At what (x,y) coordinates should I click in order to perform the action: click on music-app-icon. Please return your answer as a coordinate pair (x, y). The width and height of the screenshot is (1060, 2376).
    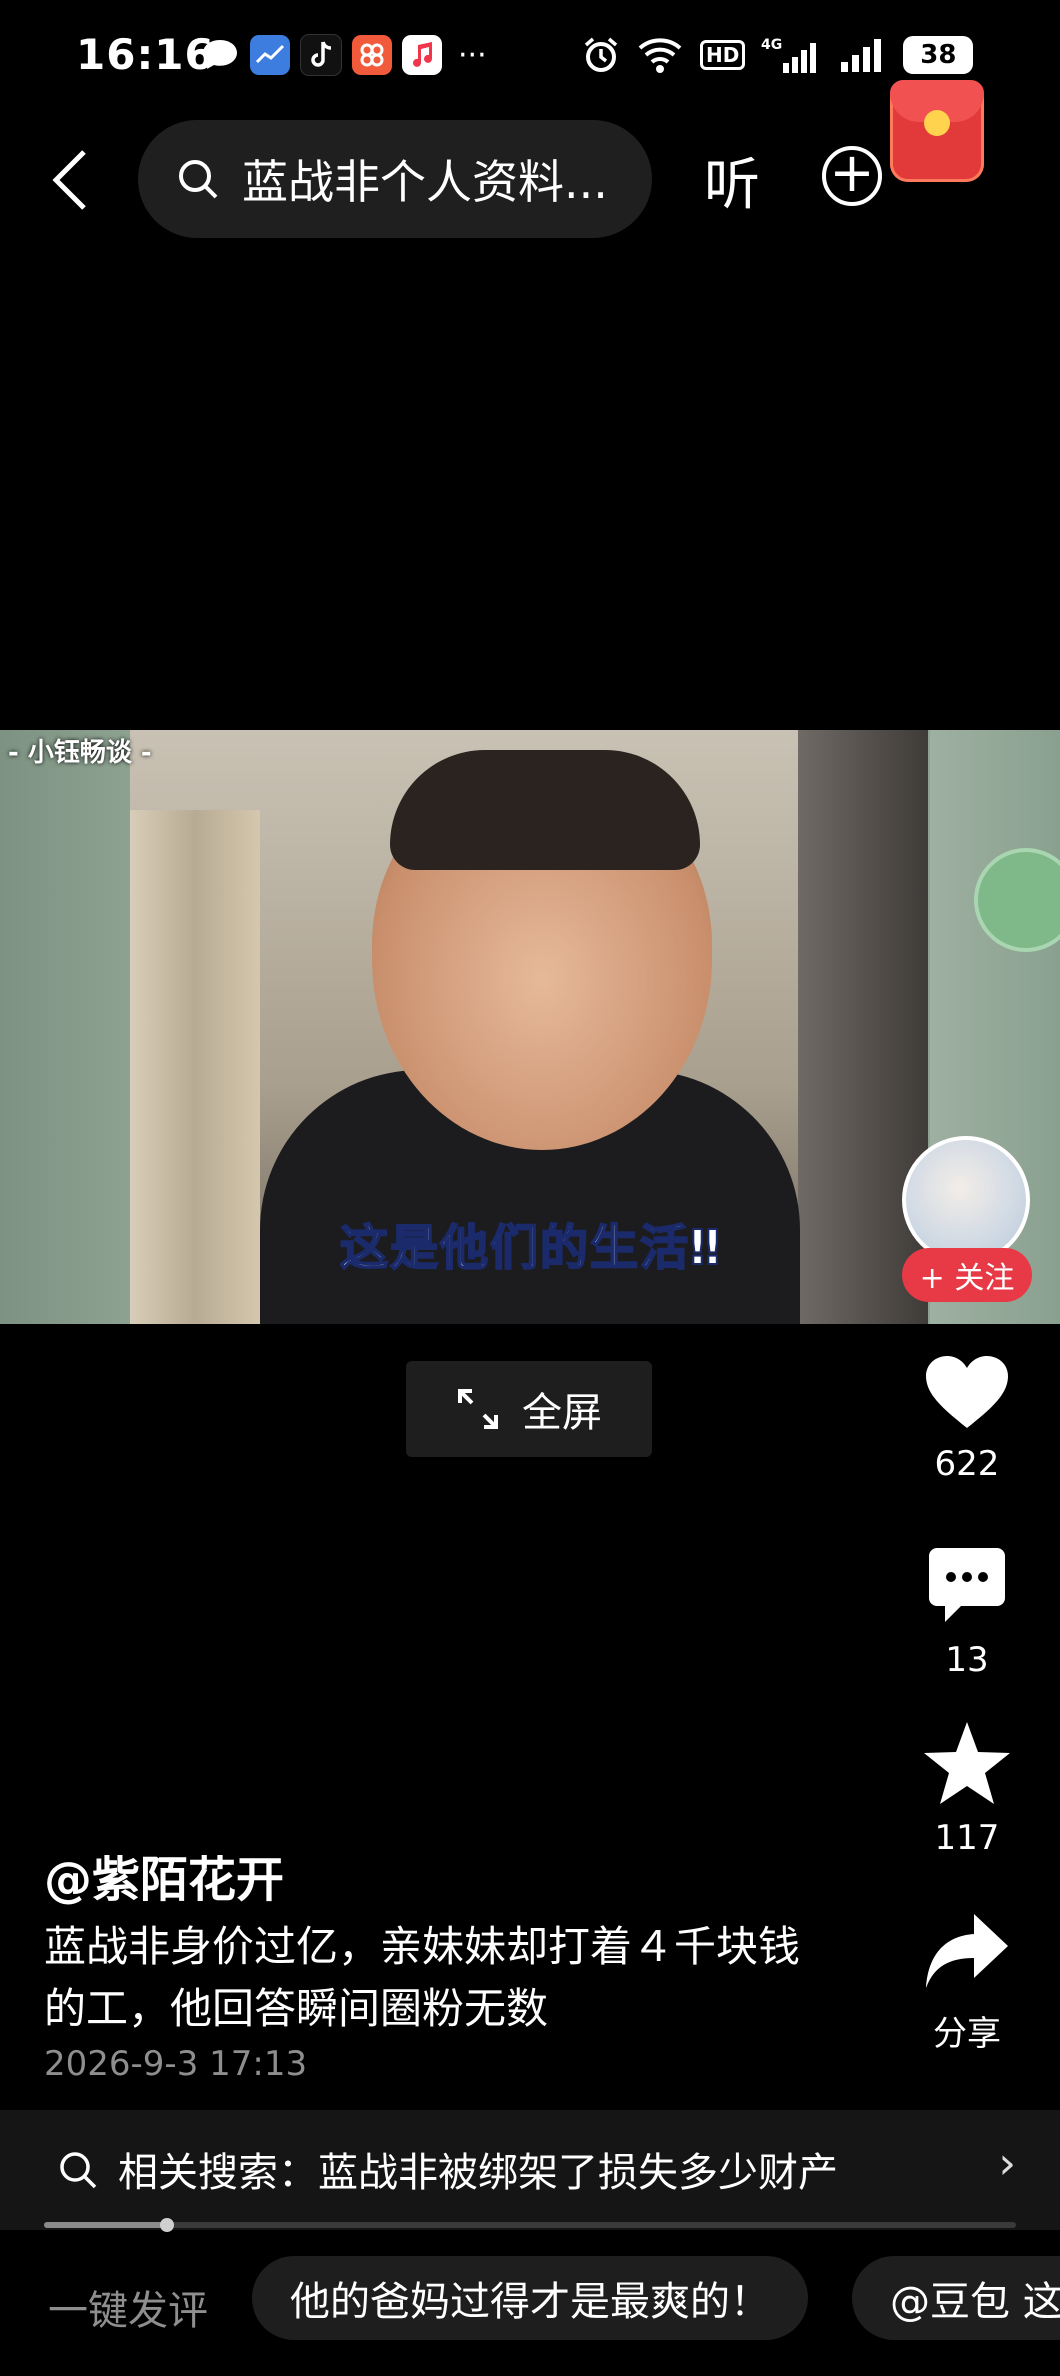
    Looking at the image, I should click on (422, 55).